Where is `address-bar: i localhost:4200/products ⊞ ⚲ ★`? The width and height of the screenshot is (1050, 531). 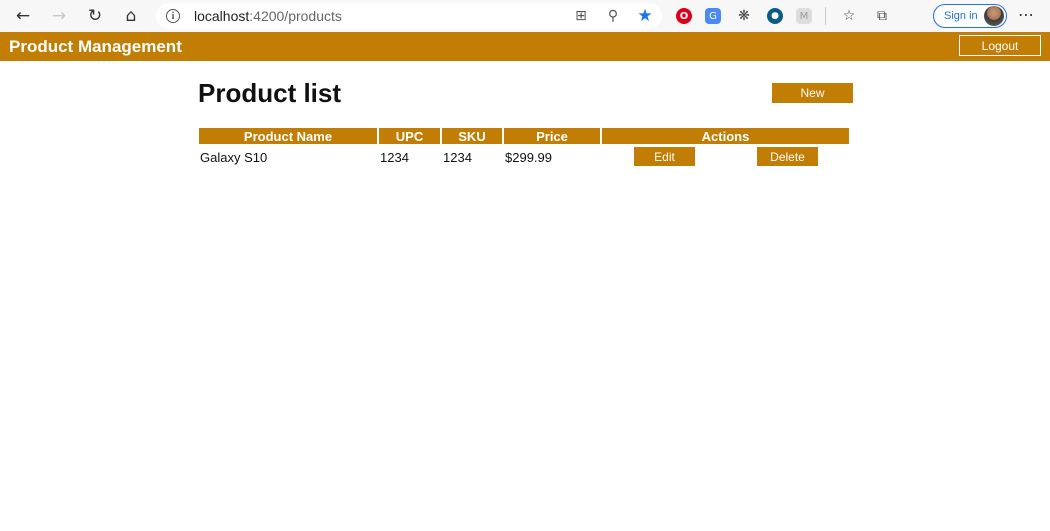 address-bar: i localhost:4200/products ⊞ ⚲ ★ is located at coordinates (409, 16).